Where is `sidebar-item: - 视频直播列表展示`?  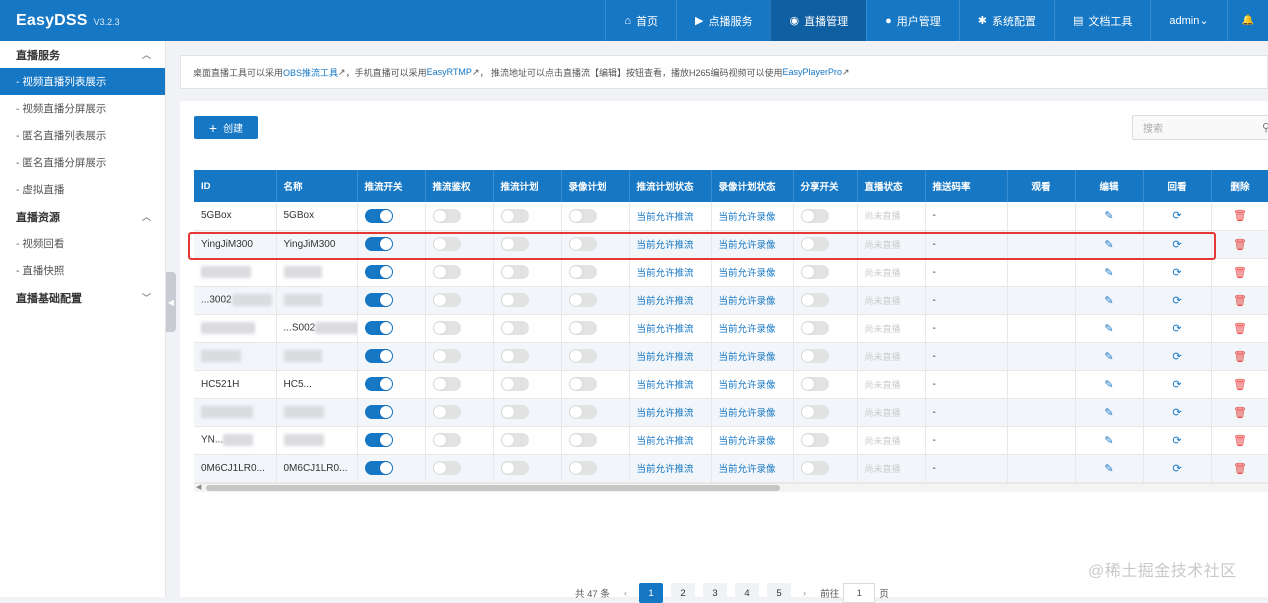 sidebar-item: - 视频直播列表展示 is located at coordinates (82, 81).